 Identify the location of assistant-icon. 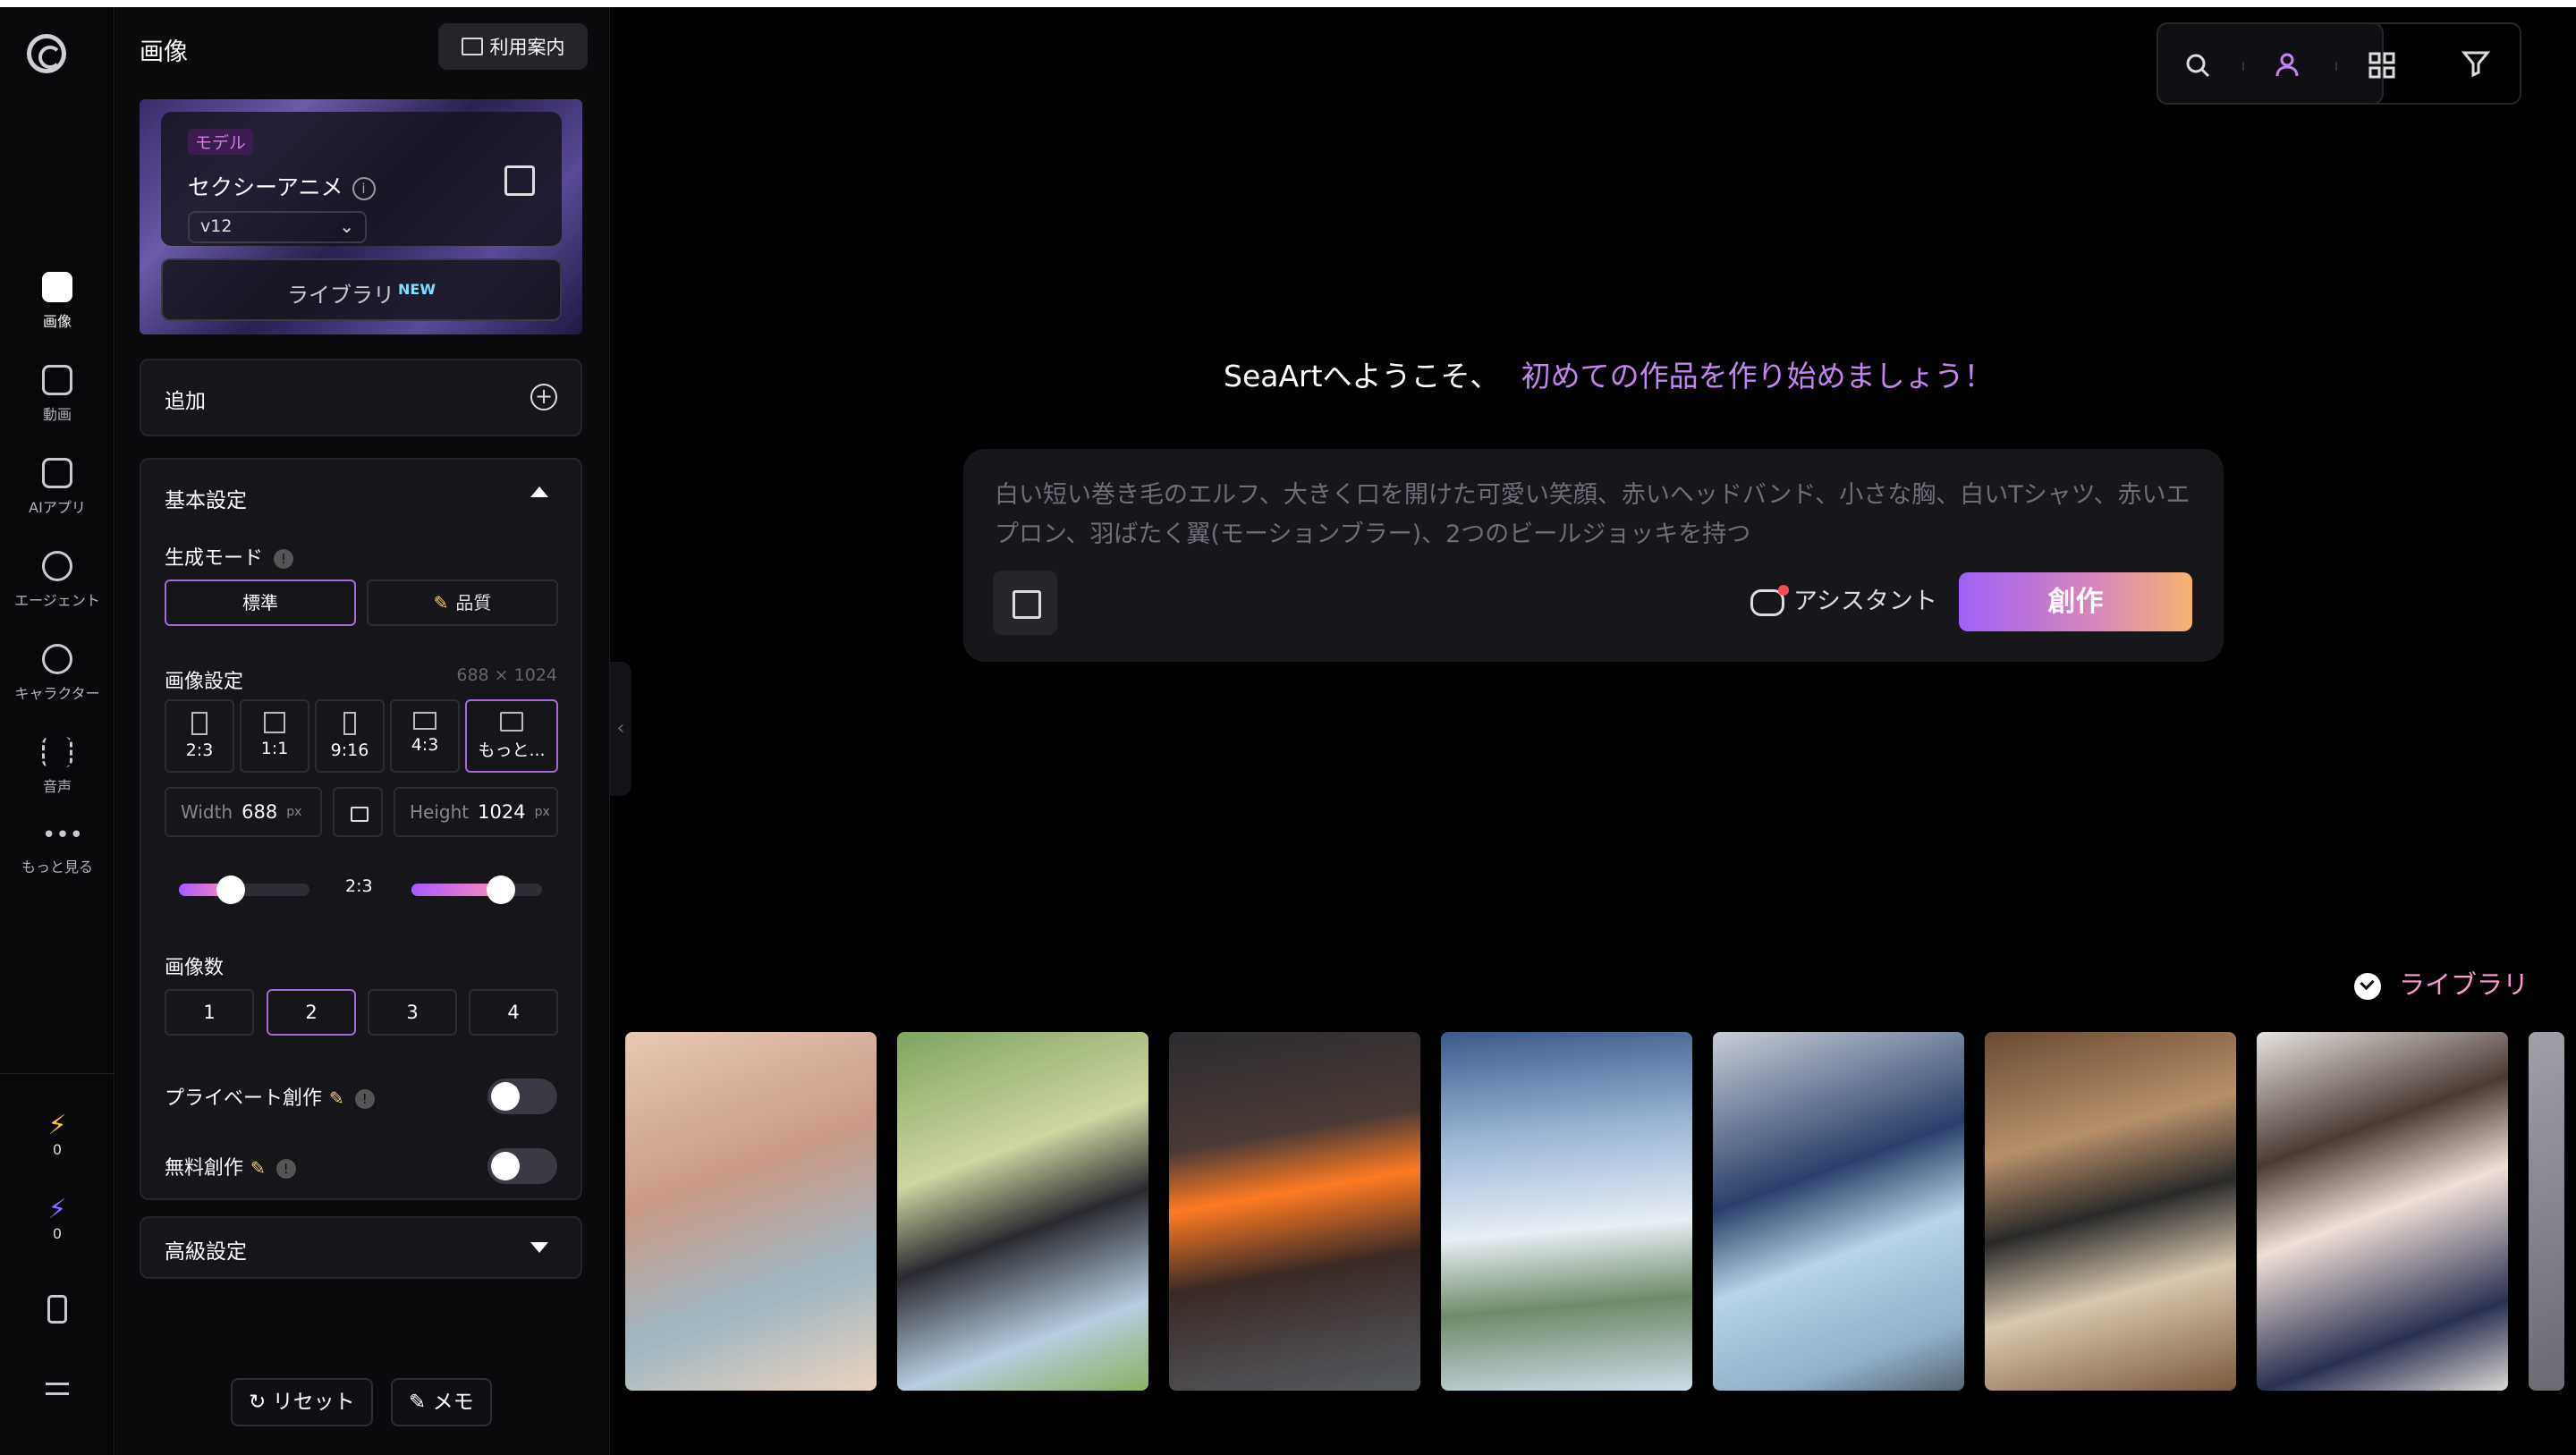
(1769, 600).